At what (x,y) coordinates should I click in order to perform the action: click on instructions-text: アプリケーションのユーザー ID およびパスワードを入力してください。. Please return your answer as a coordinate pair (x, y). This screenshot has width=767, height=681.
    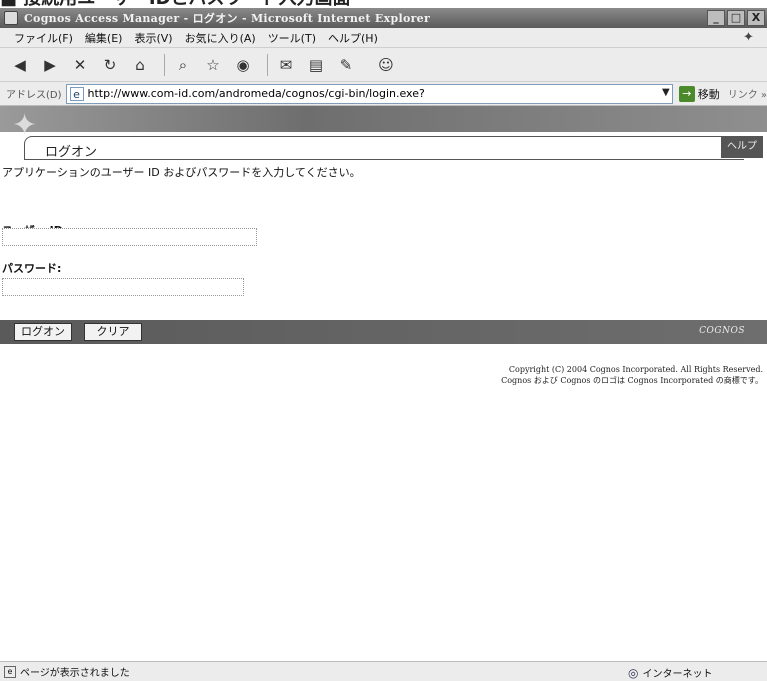
    Looking at the image, I should click on (181, 172).